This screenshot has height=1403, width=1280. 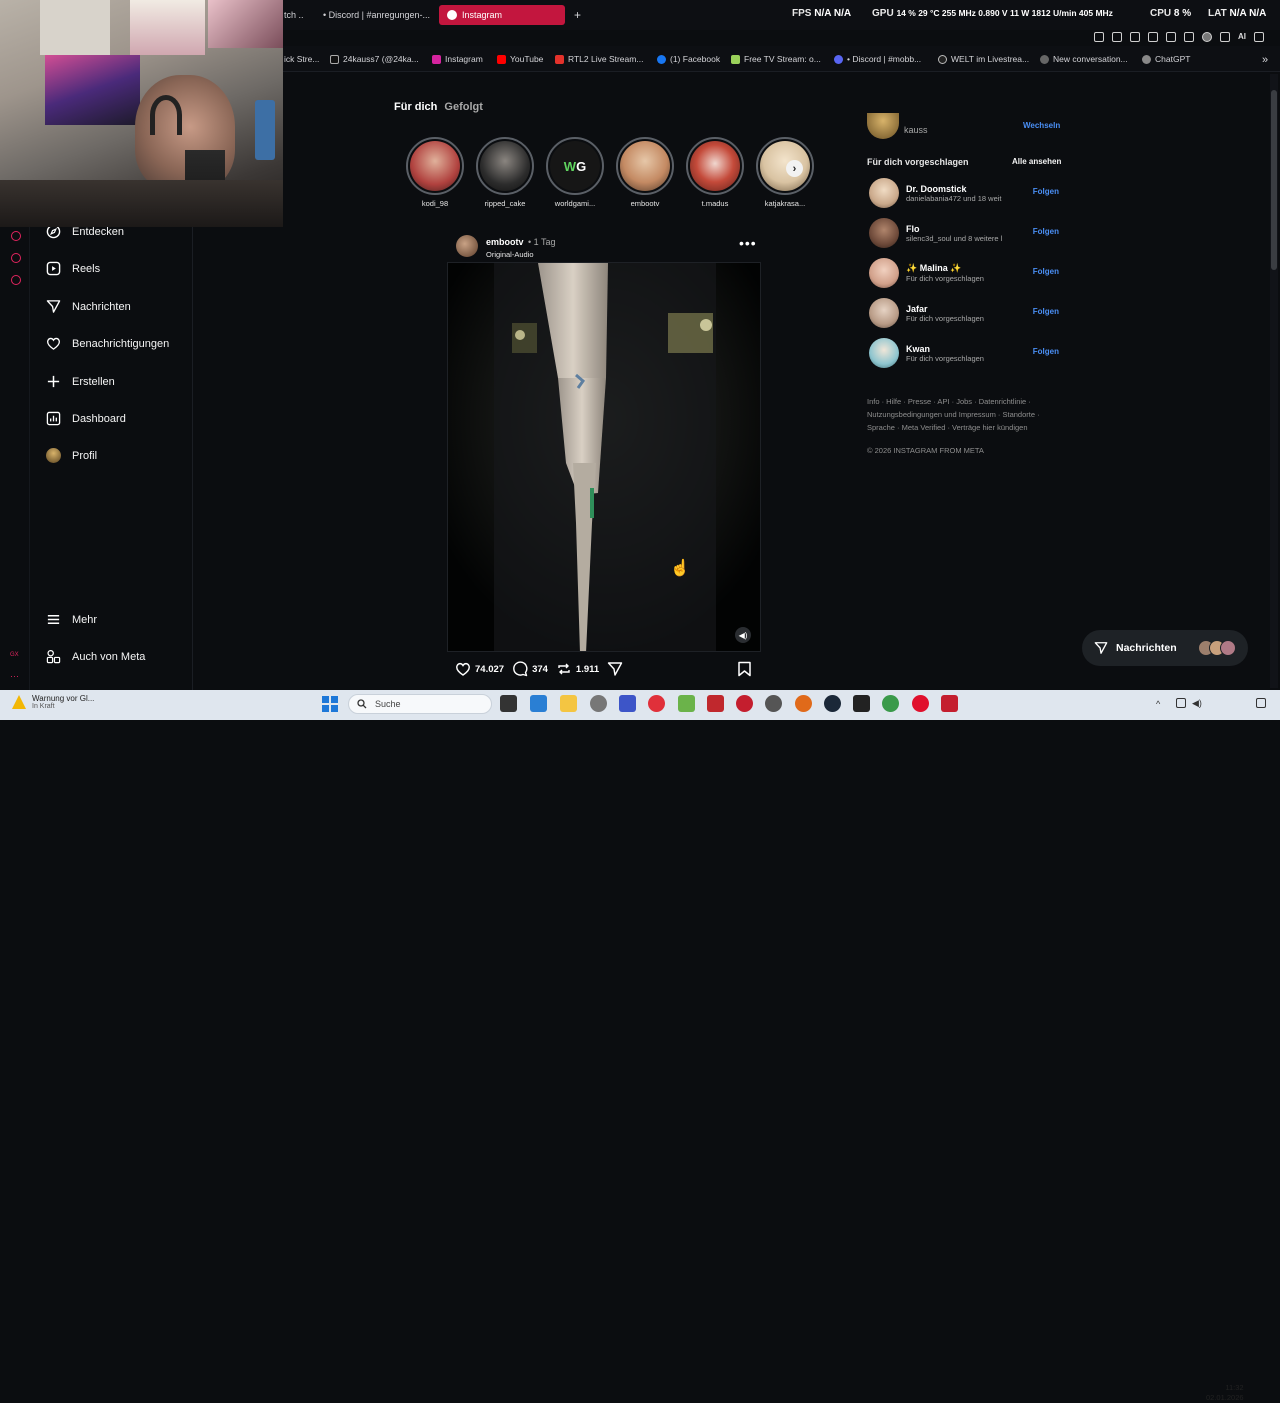 I want to click on suggestion-name: Kwan, so click(x=967, y=349).